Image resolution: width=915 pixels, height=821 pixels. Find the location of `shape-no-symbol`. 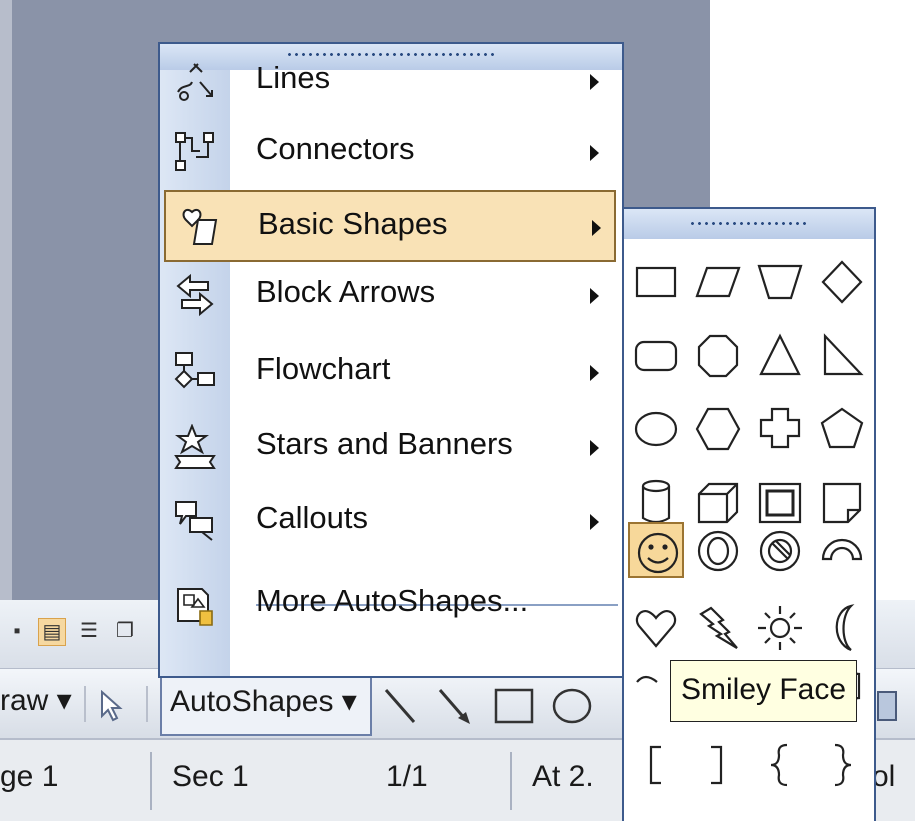

shape-no-symbol is located at coordinates (780, 550).